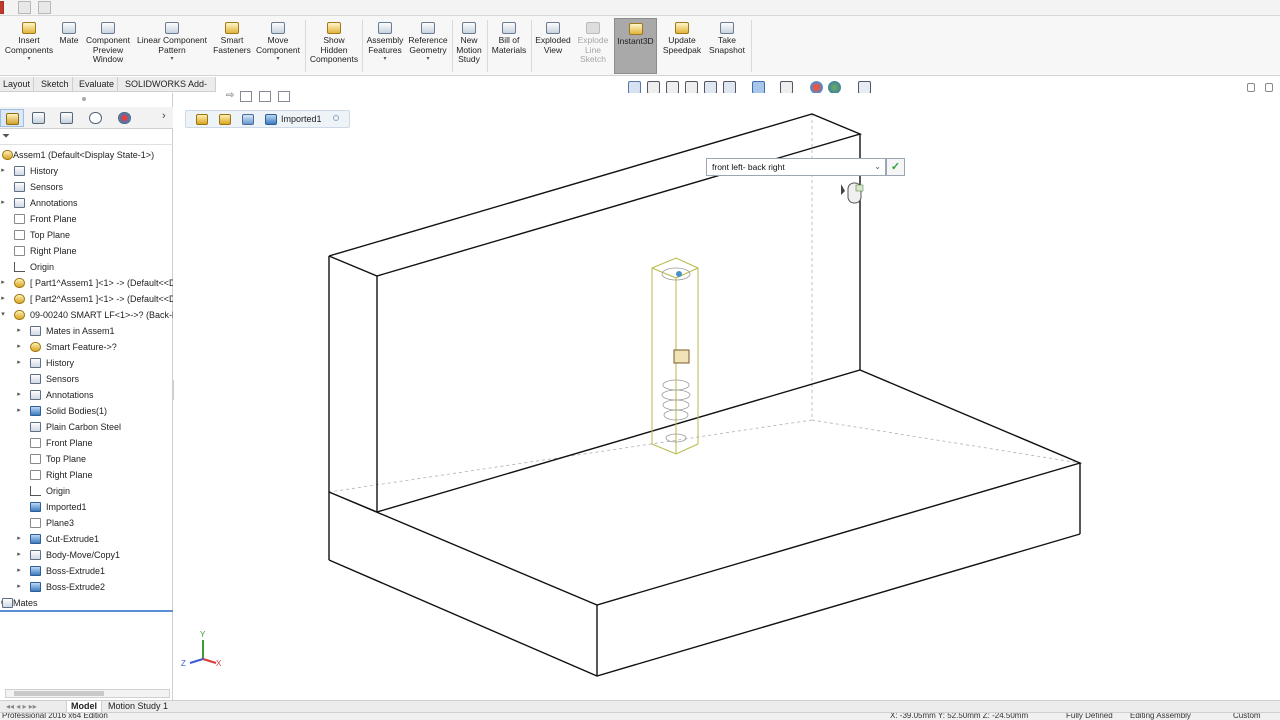 The width and height of the screenshot is (1280, 720). Describe the element at coordinates (6, 136) in the screenshot. I see `filter-icon: ⏷` at that location.